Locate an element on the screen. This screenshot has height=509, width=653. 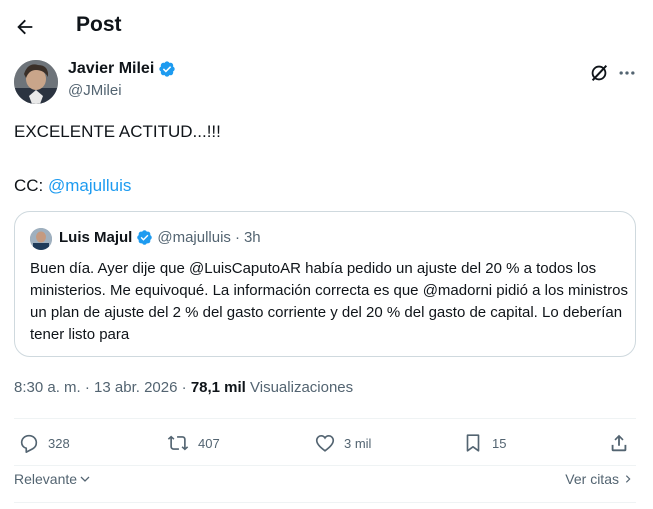
grok-button is located at coordinates (599, 73).